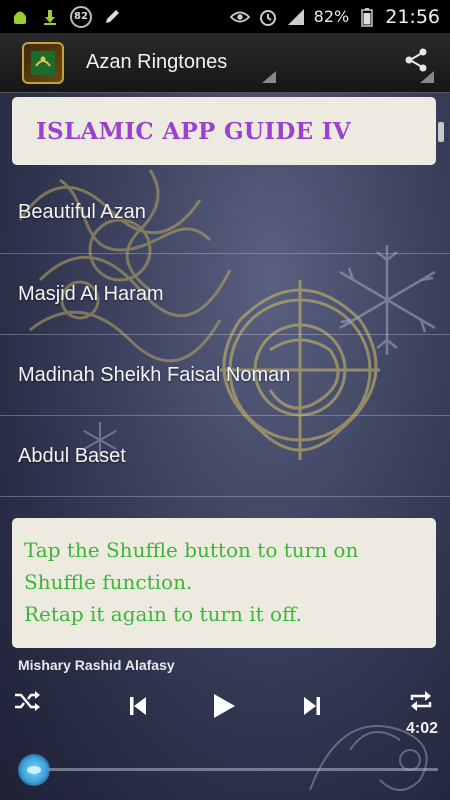  I want to click on status-bar: 82 82% 21:56, so click(225, 16).